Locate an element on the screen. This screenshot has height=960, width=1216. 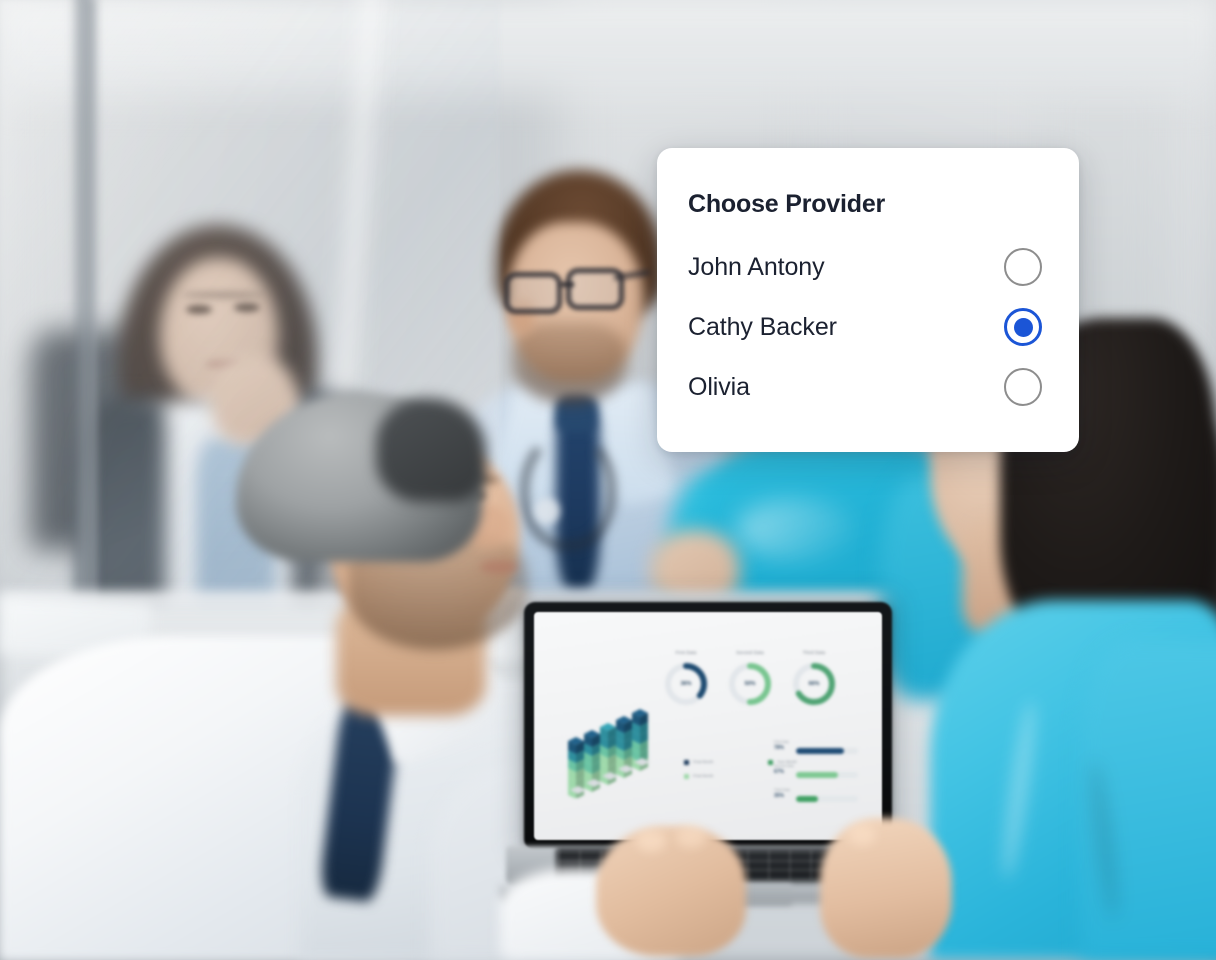
donut-label: First Data is located at coordinates (686, 652).